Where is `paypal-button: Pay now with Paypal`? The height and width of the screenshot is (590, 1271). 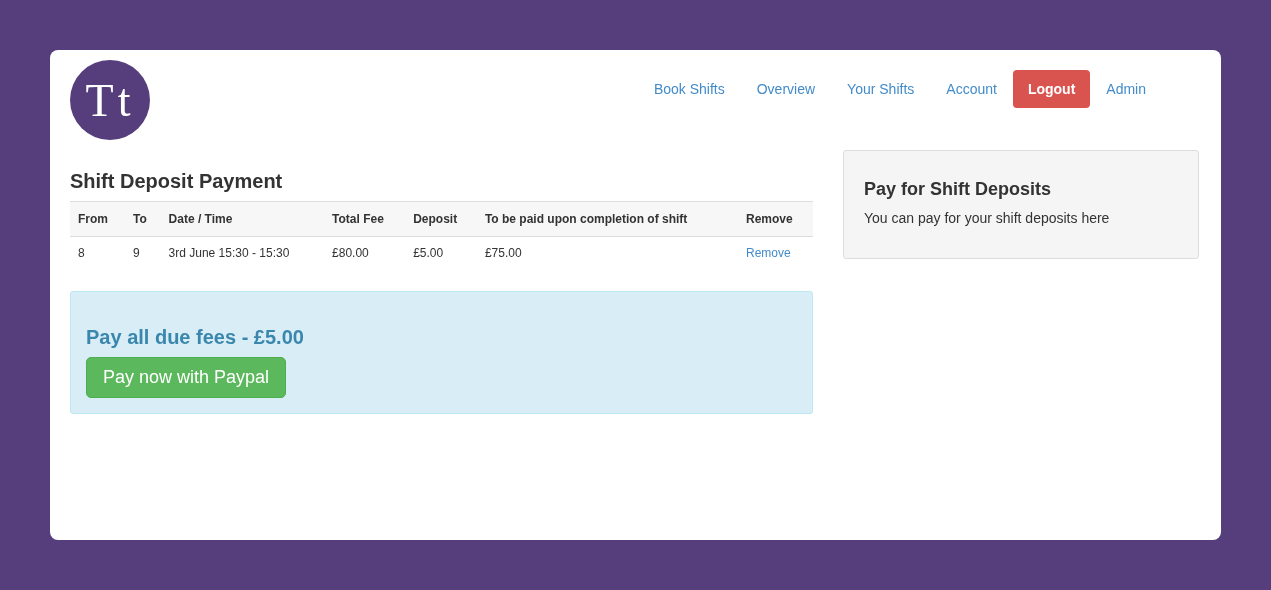 paypal-button: Pay now with Paypal is located at coordinates (186, 377).